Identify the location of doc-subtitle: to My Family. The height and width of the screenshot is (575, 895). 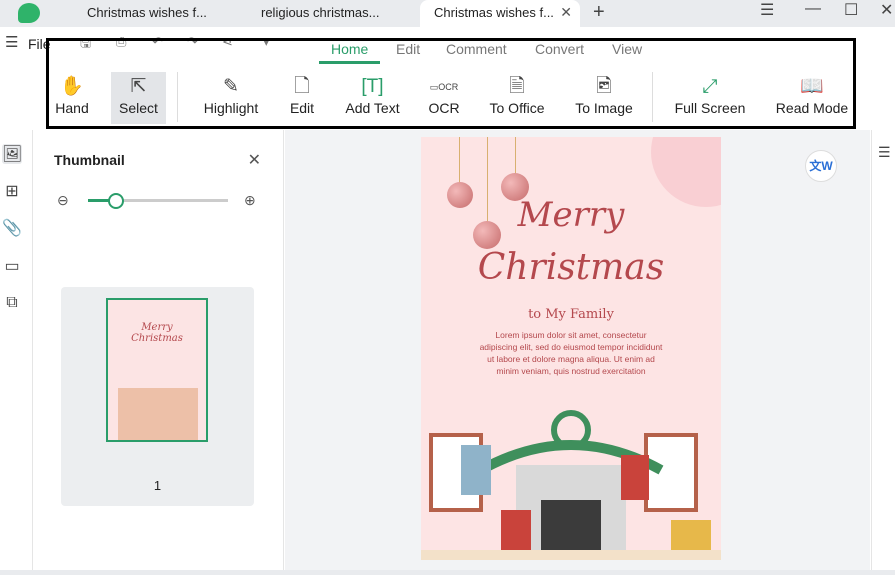
(571, 314).